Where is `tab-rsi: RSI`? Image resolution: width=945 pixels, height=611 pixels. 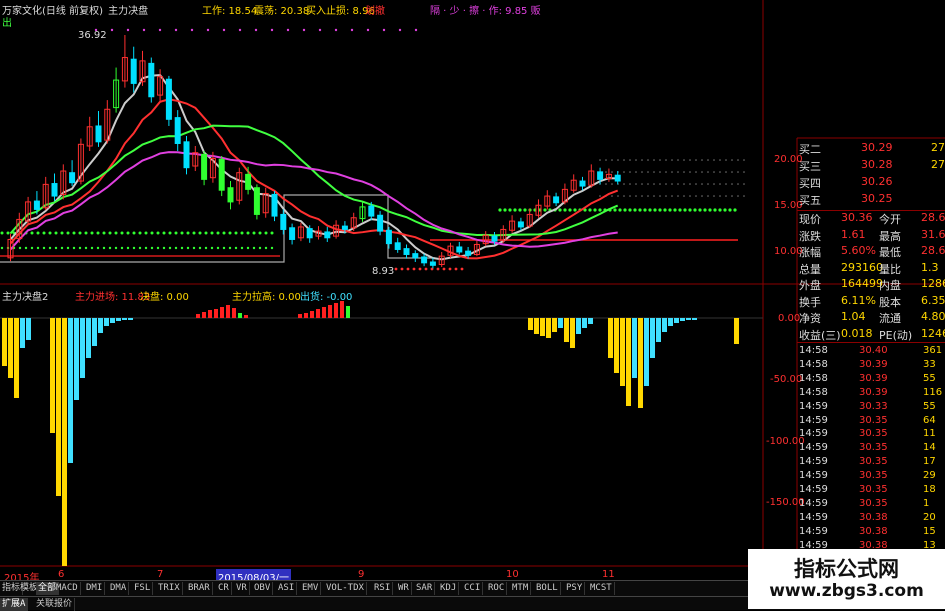 tab-rsi: RSI is located at coordinates (383, 588).